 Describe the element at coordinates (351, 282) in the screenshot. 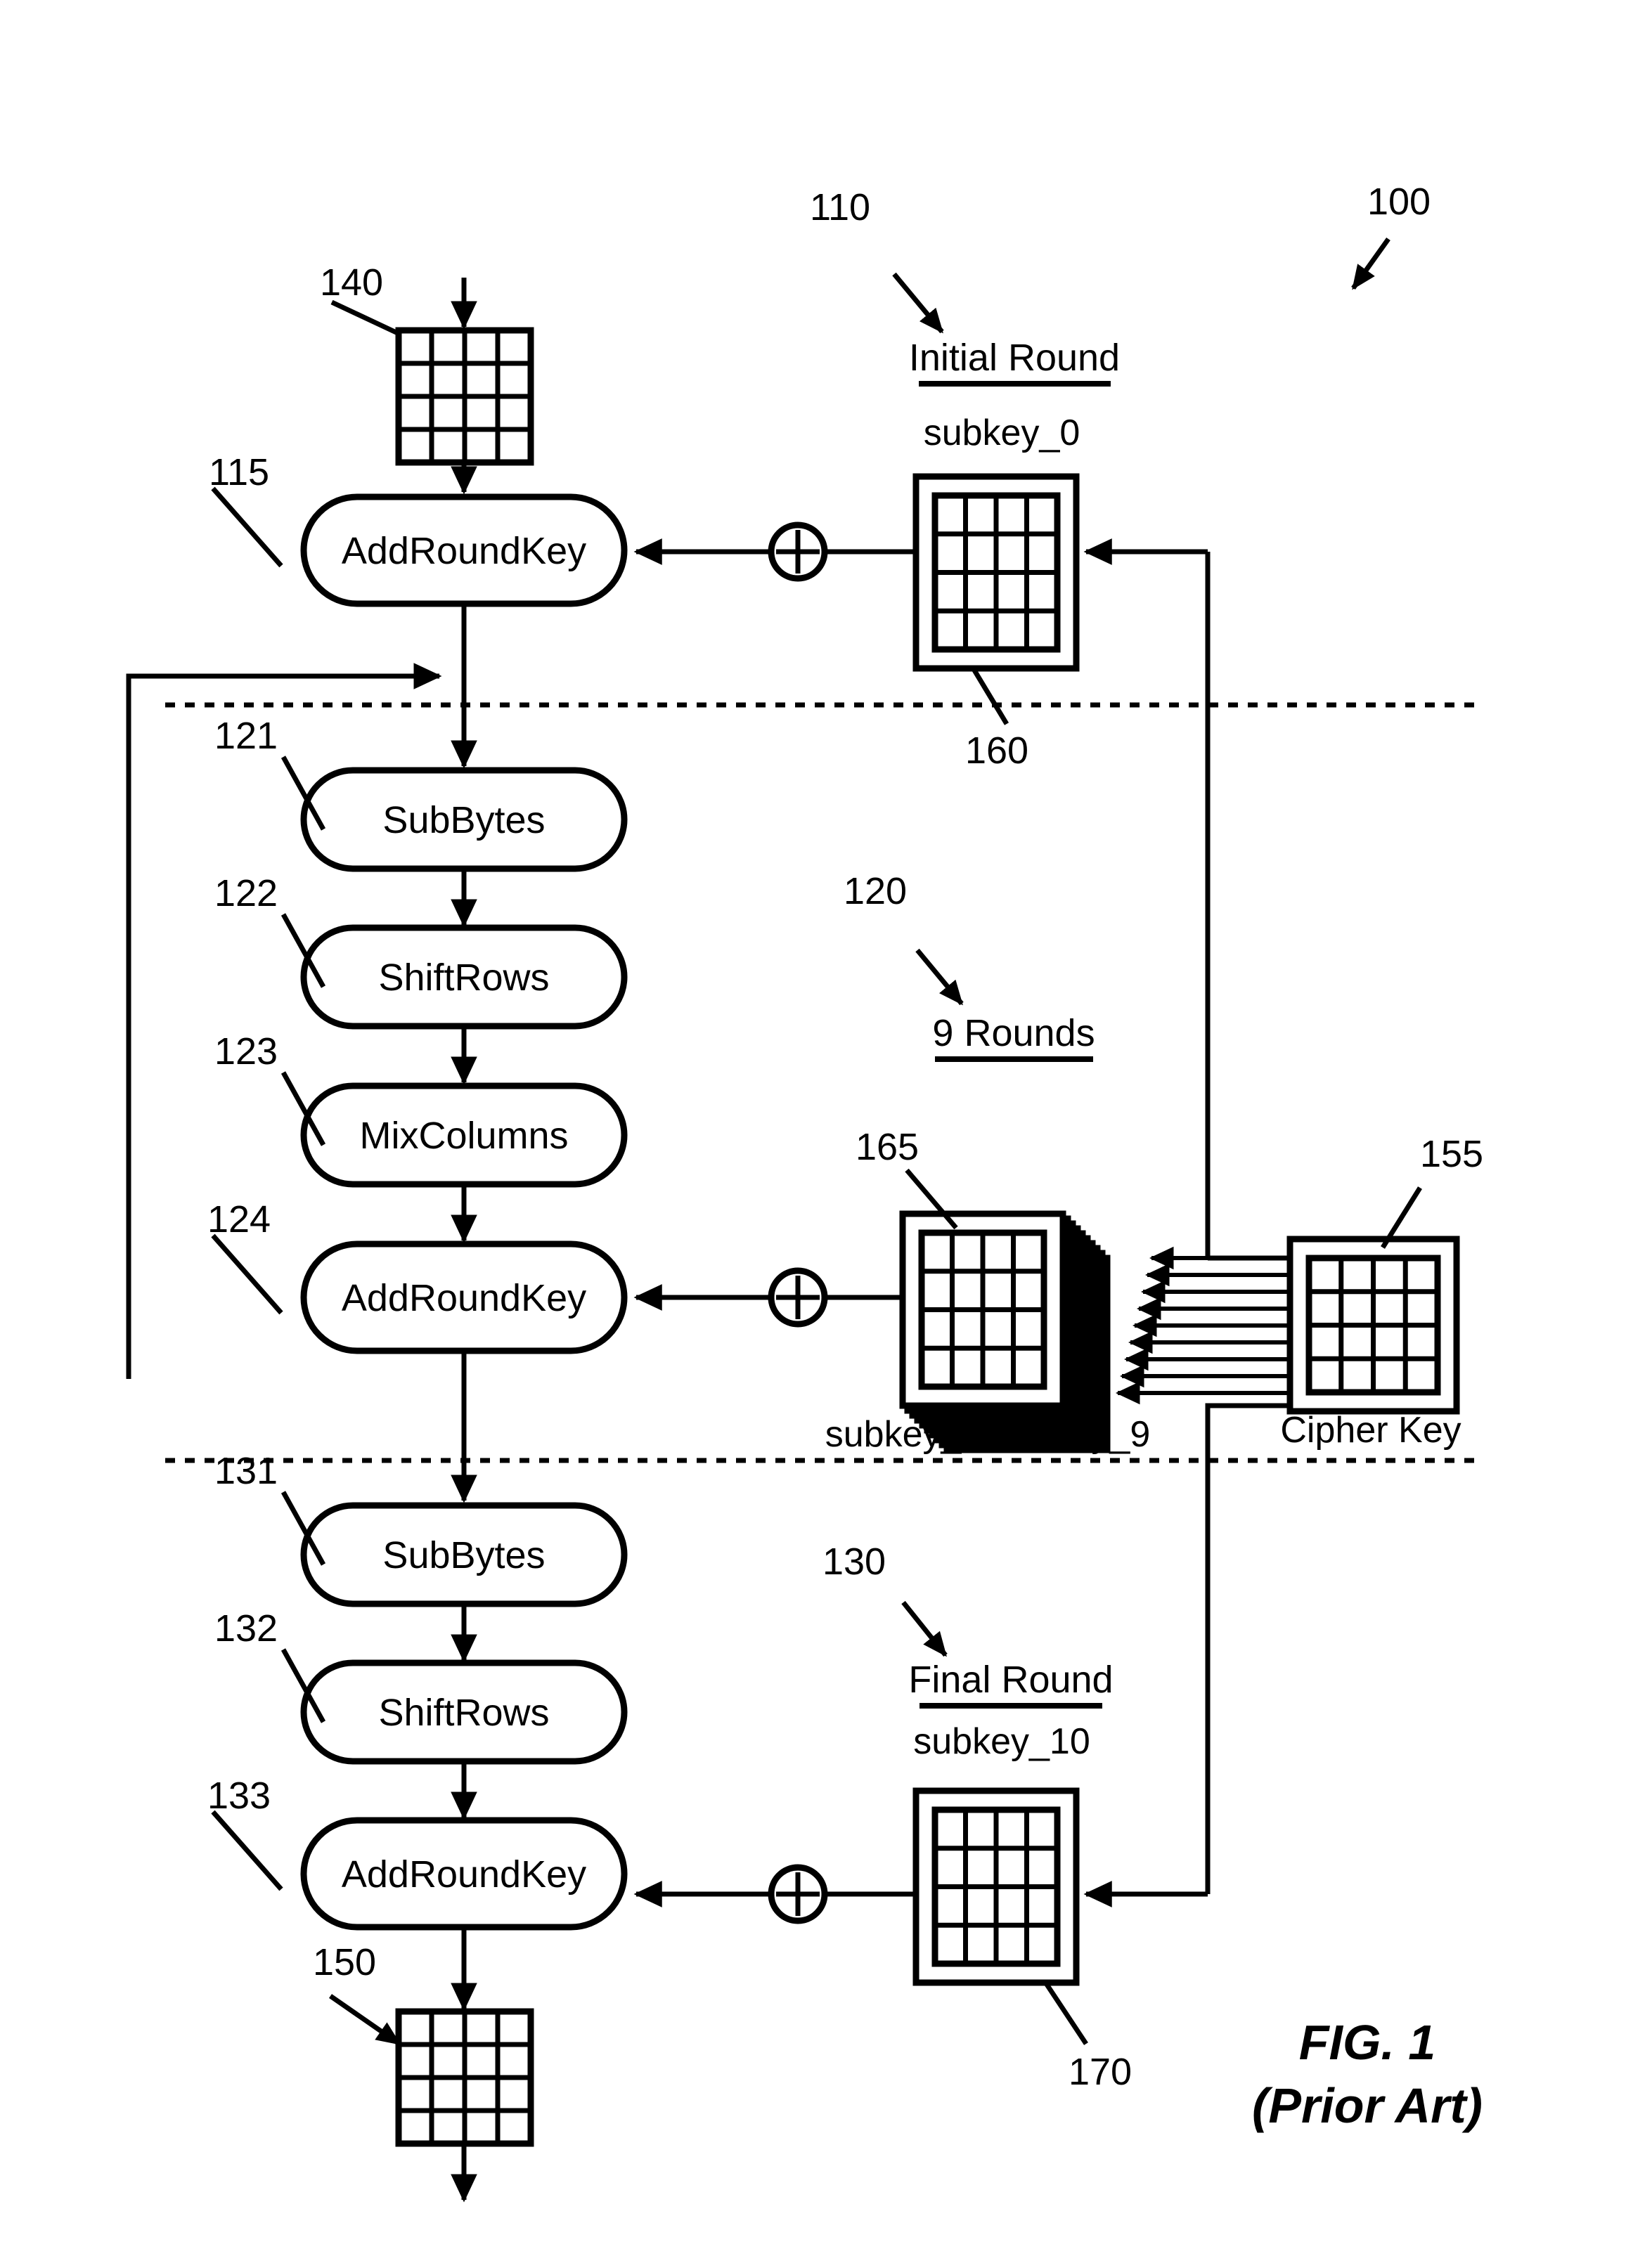

I see `ref-140: 140` at that location.